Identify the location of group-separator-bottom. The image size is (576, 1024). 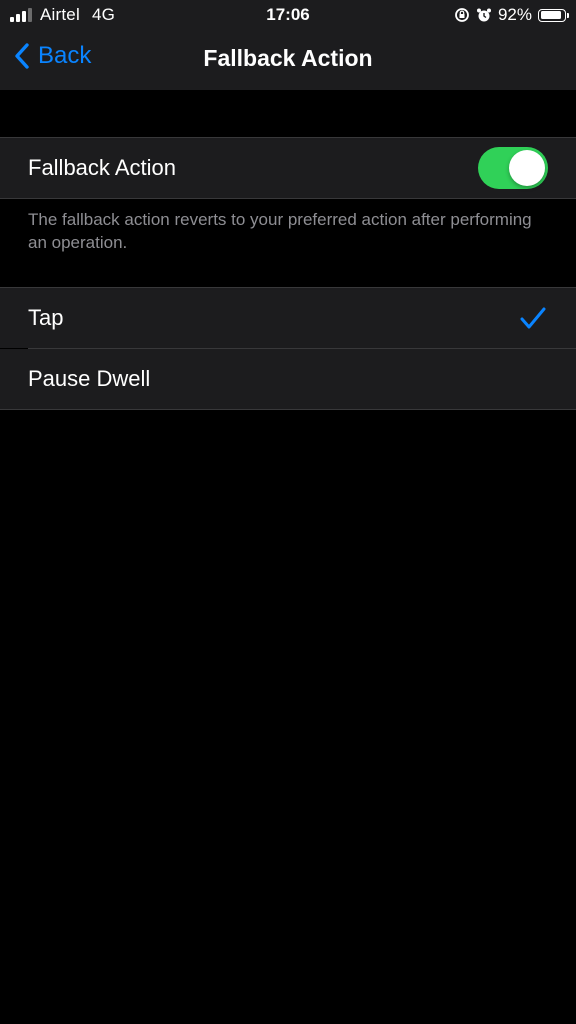
(288, 198).